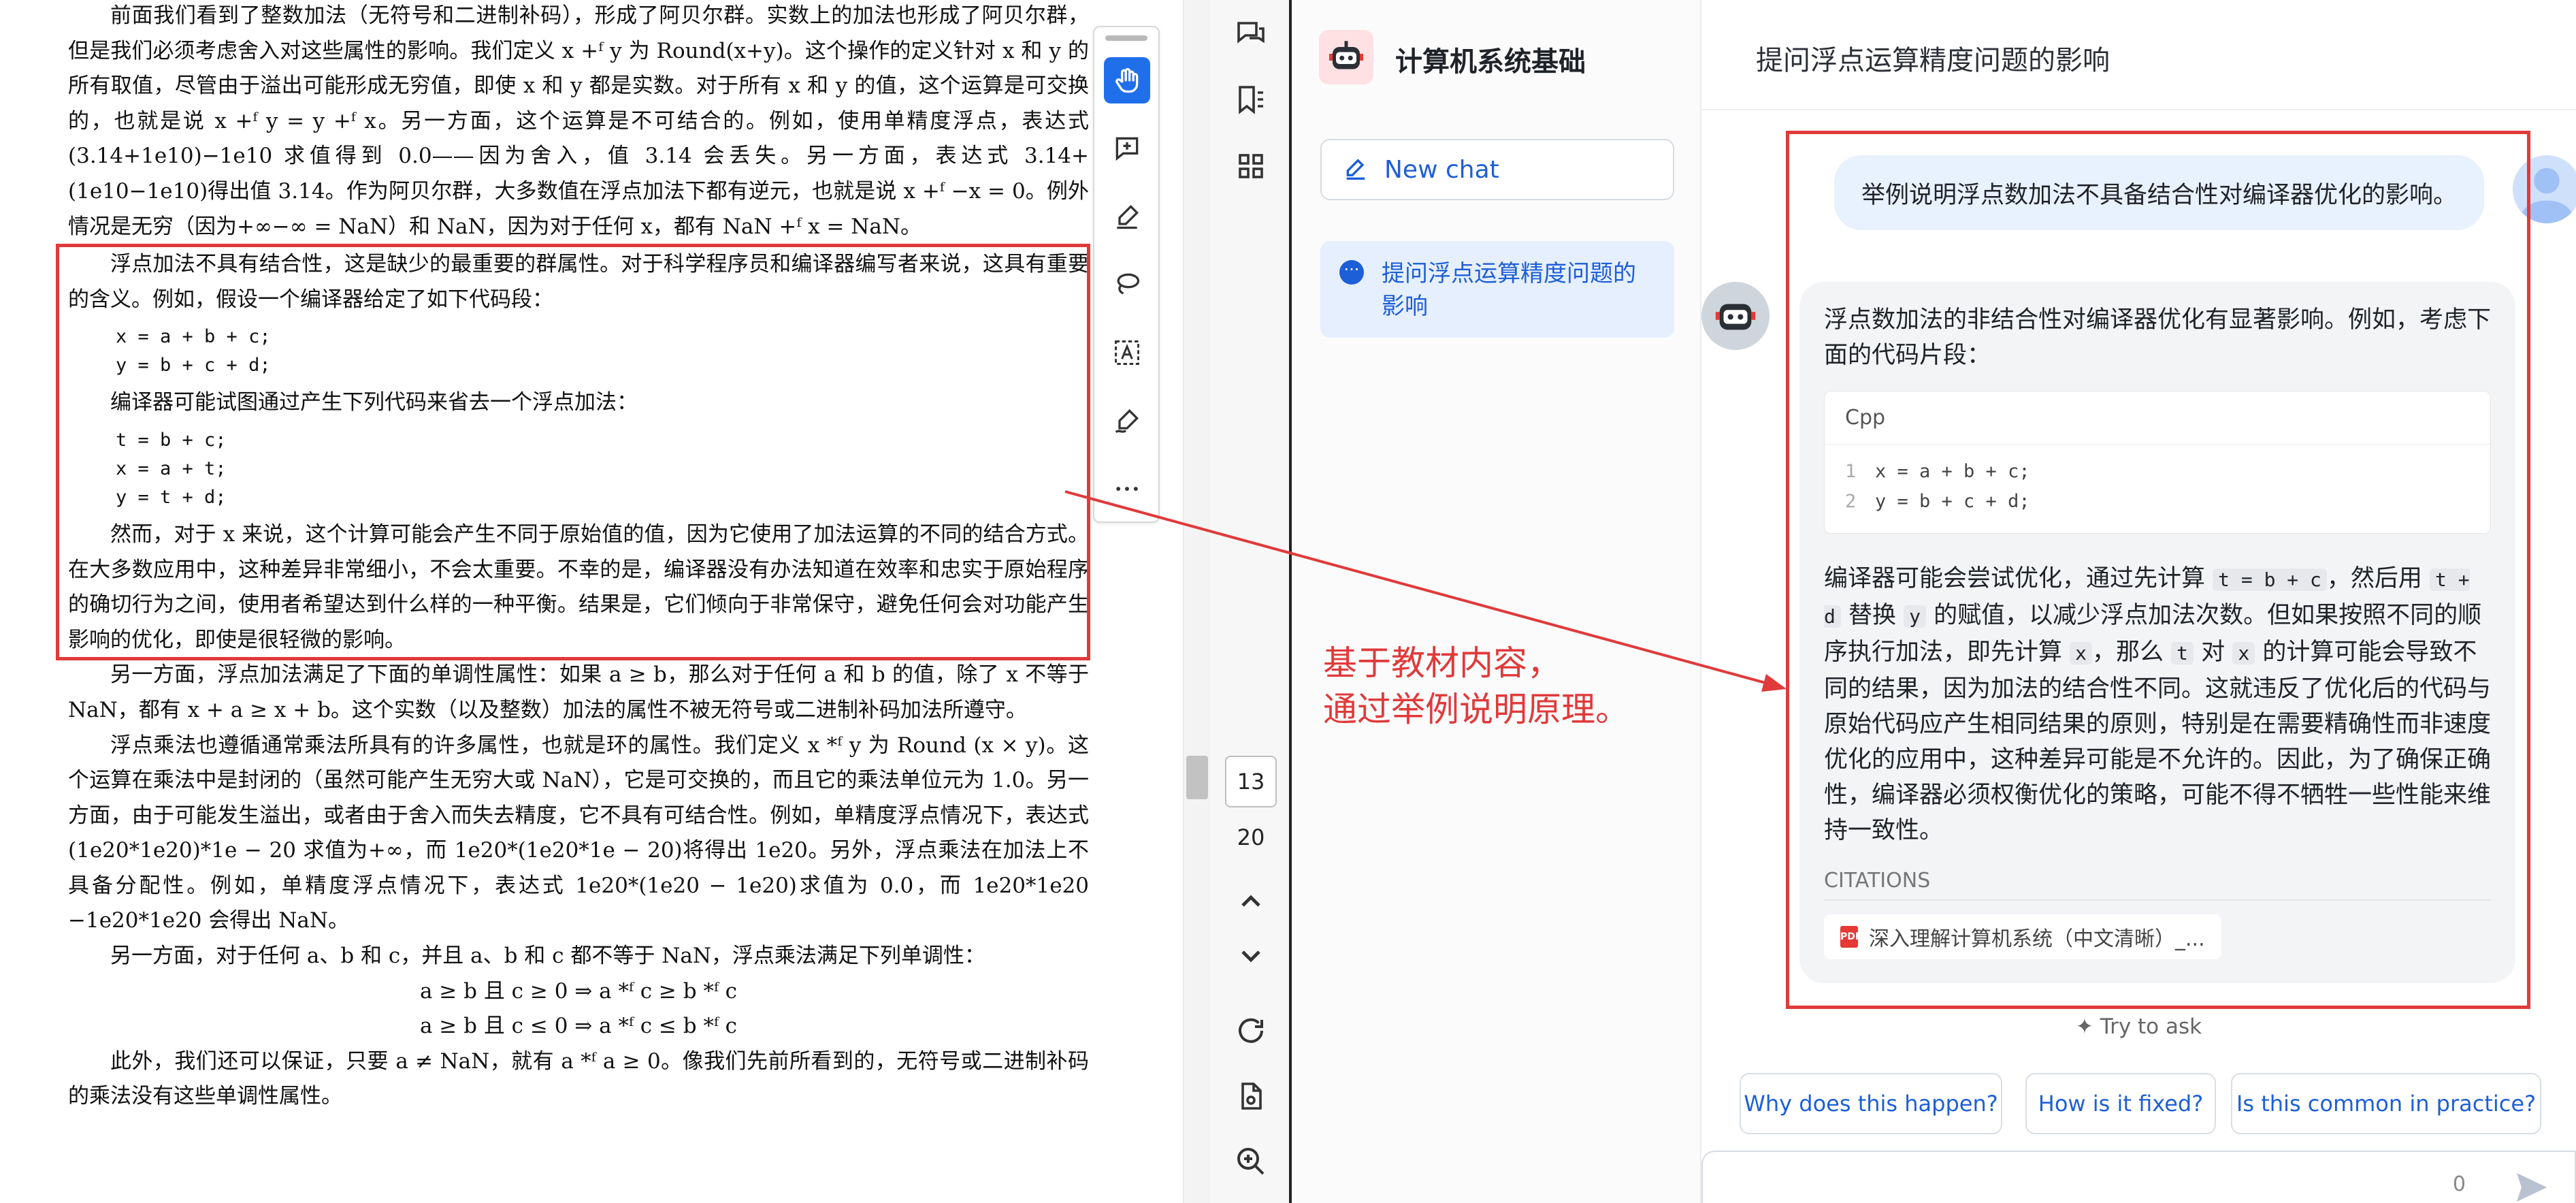 The width and height of the screenshot is (2576, 1203). I want to click on assistant-avatar, so click(1735, 316).